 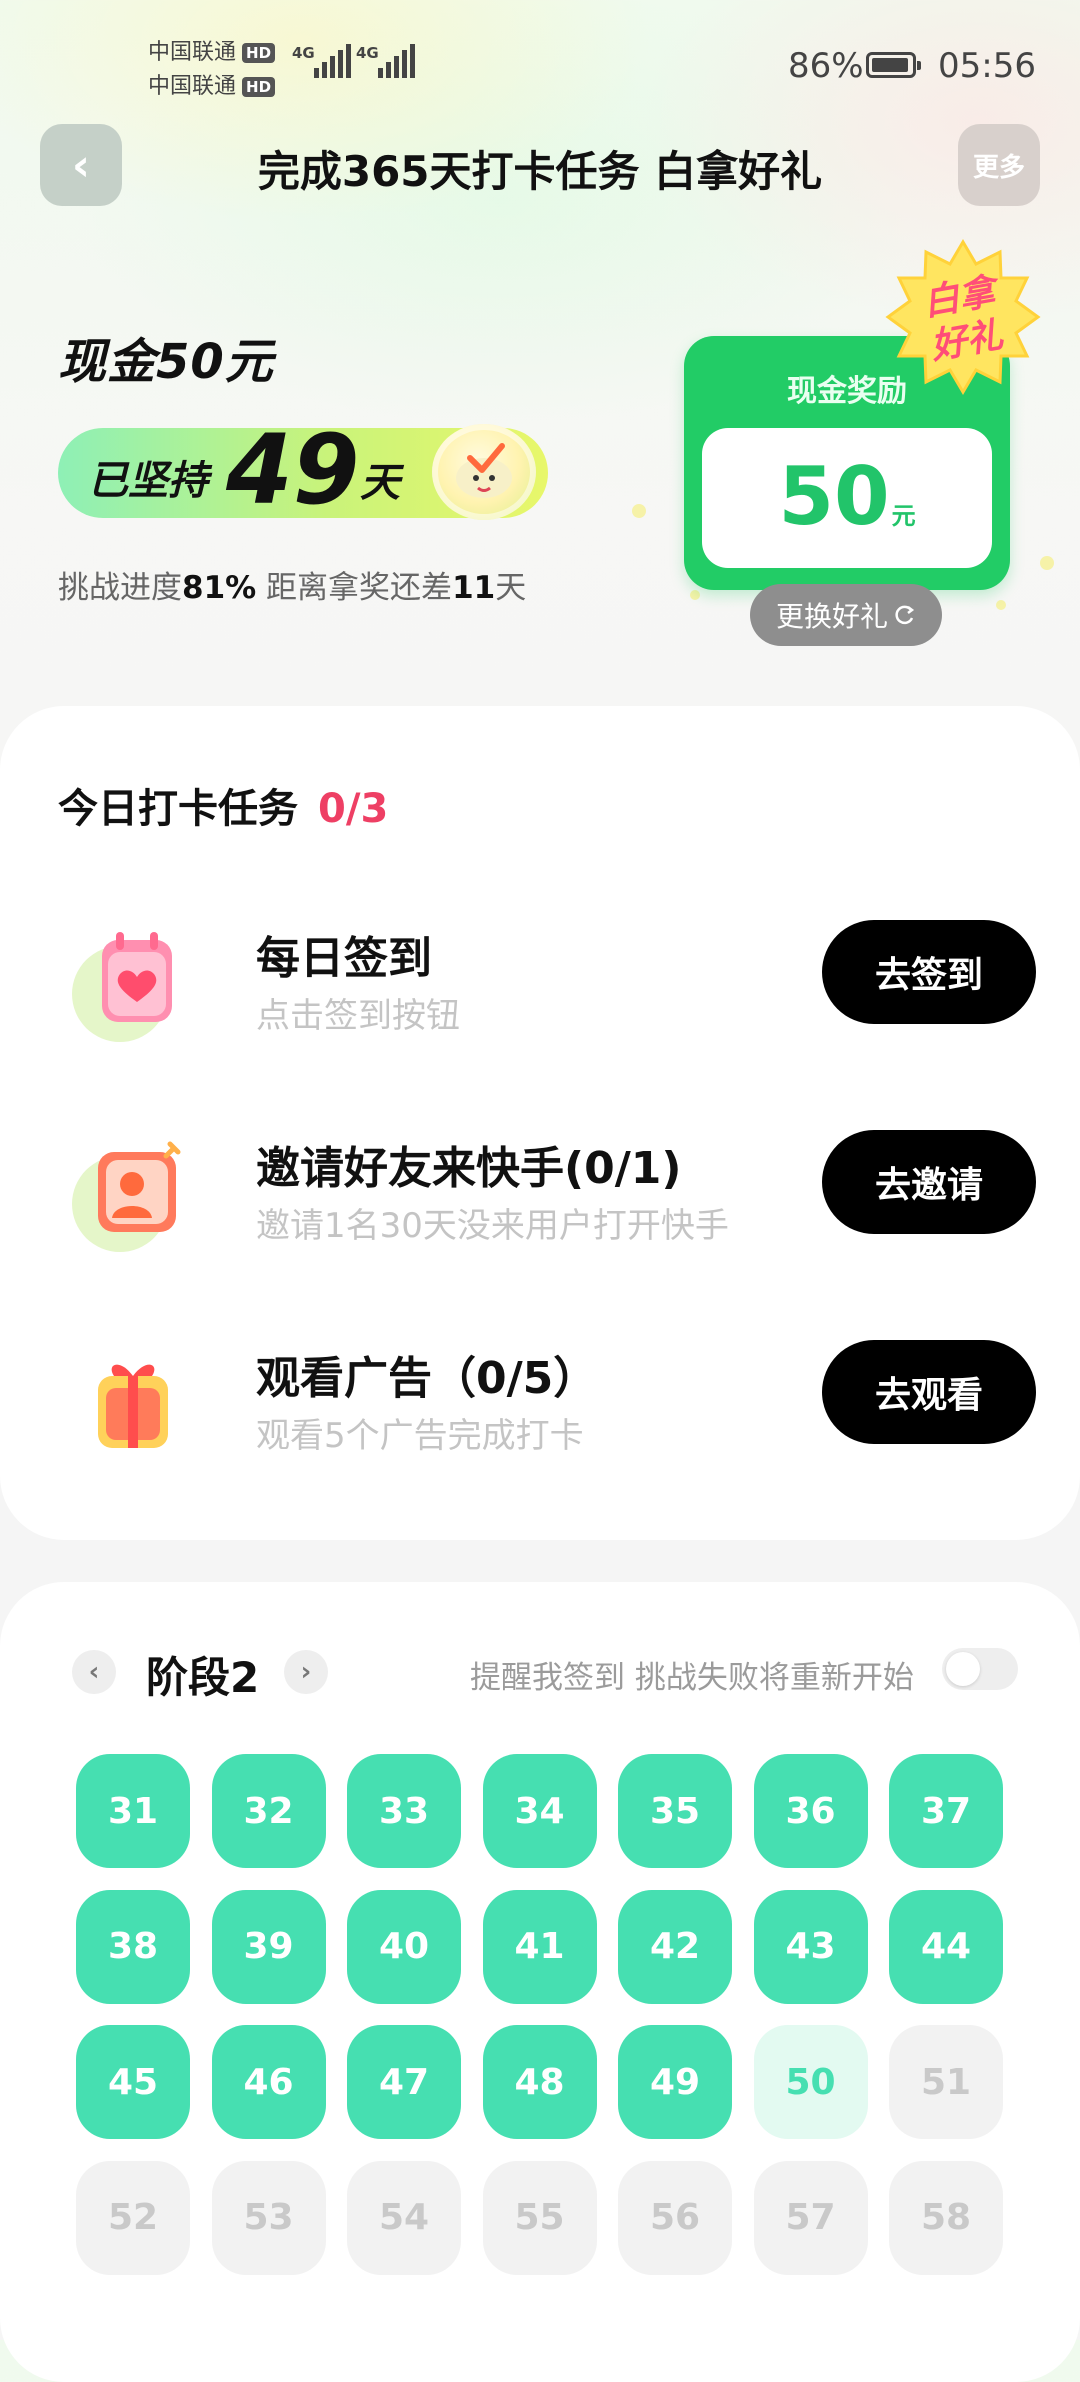 What do you see at coordinates (133, 2082) in the screenshot?
I see `day-cell-45: 45` at bounding box center [133, 2082].